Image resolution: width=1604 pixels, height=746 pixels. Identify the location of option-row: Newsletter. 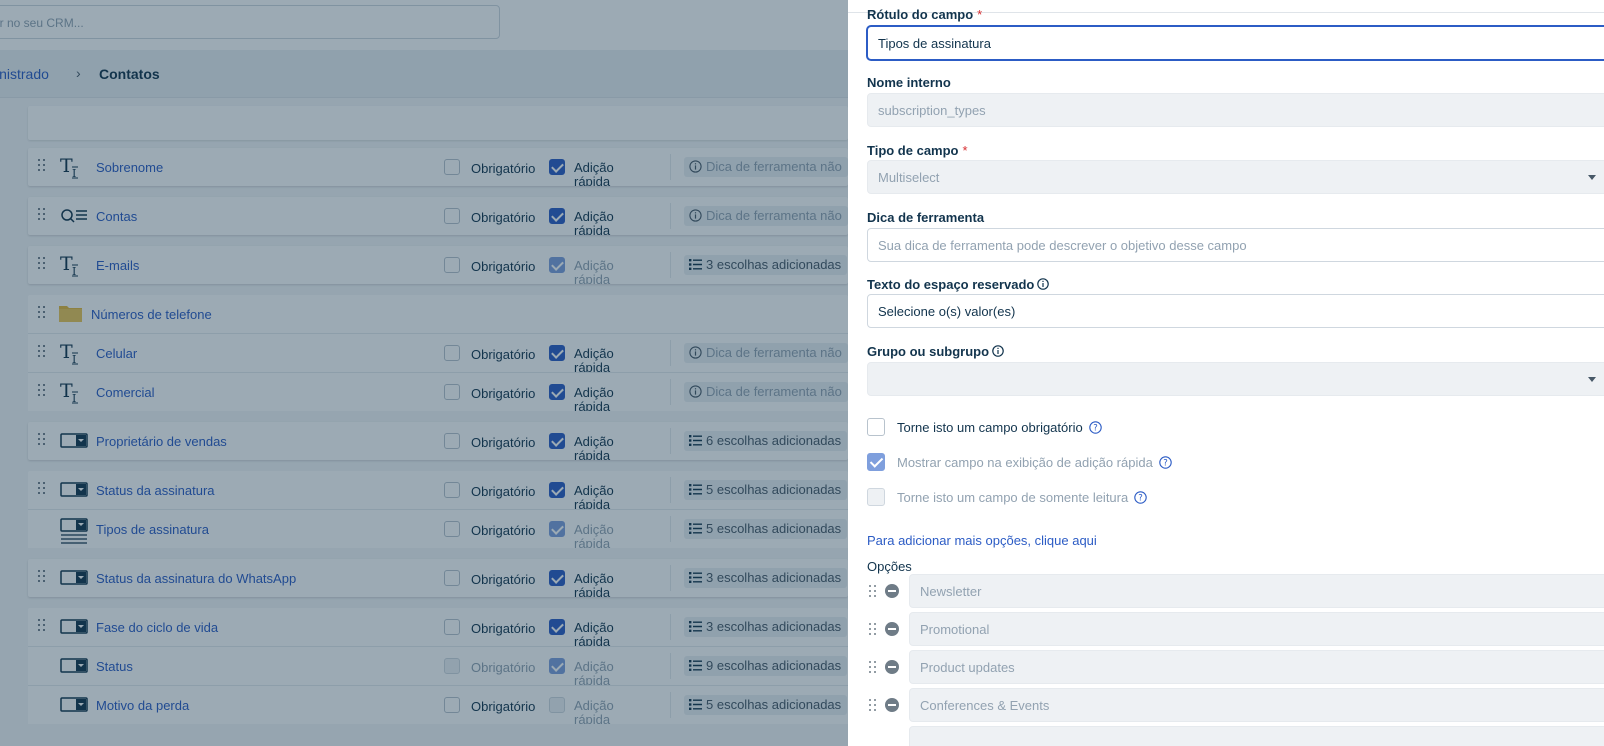
(1226, 591).